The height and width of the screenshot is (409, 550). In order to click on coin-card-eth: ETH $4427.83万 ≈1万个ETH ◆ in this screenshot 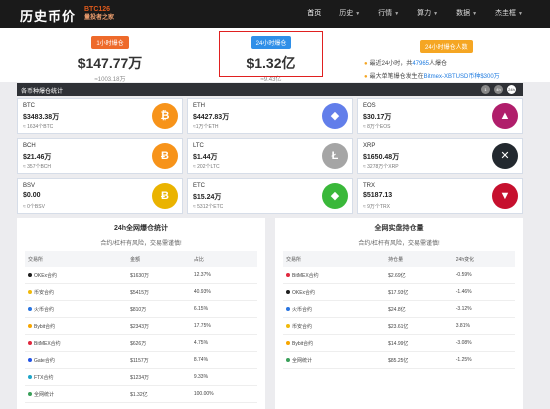, I will do `click(270, 116)`.